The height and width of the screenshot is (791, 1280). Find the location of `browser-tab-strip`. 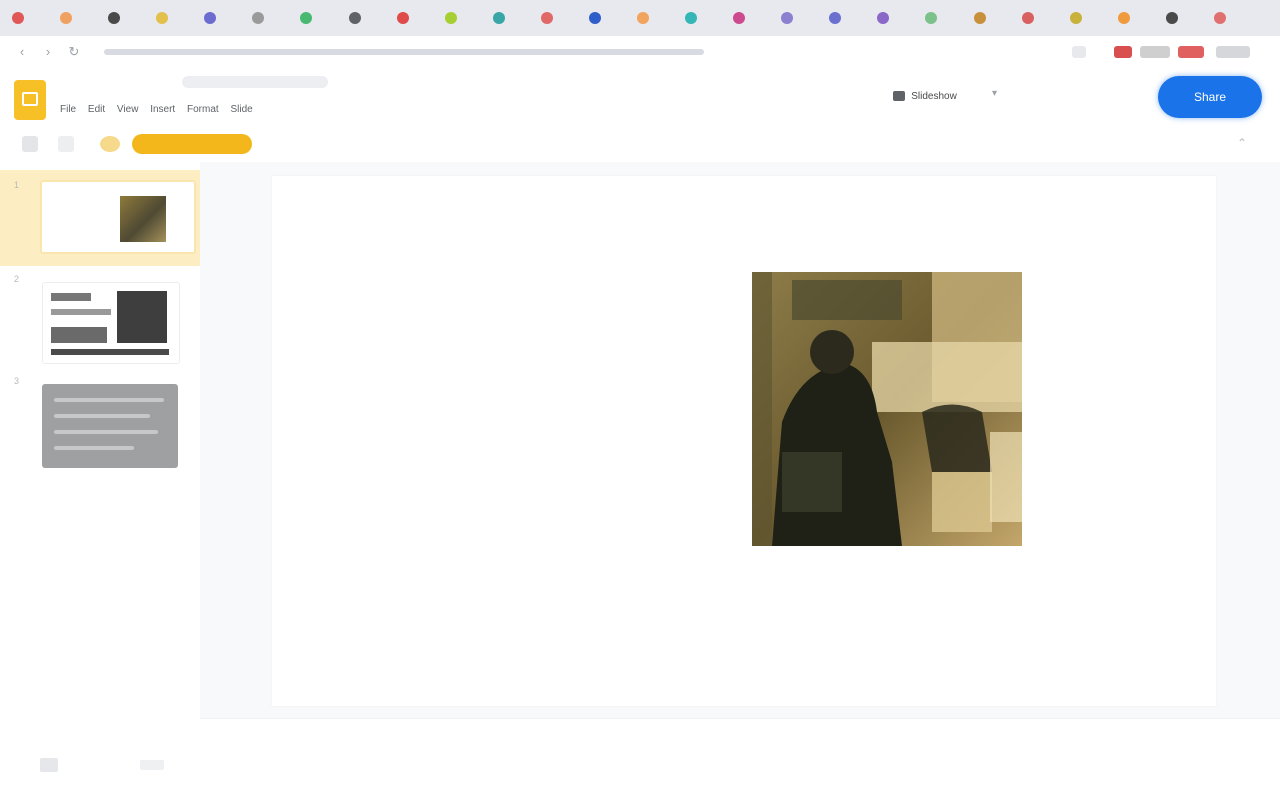

browser-tab-strip is located at coordinates (640, 18).